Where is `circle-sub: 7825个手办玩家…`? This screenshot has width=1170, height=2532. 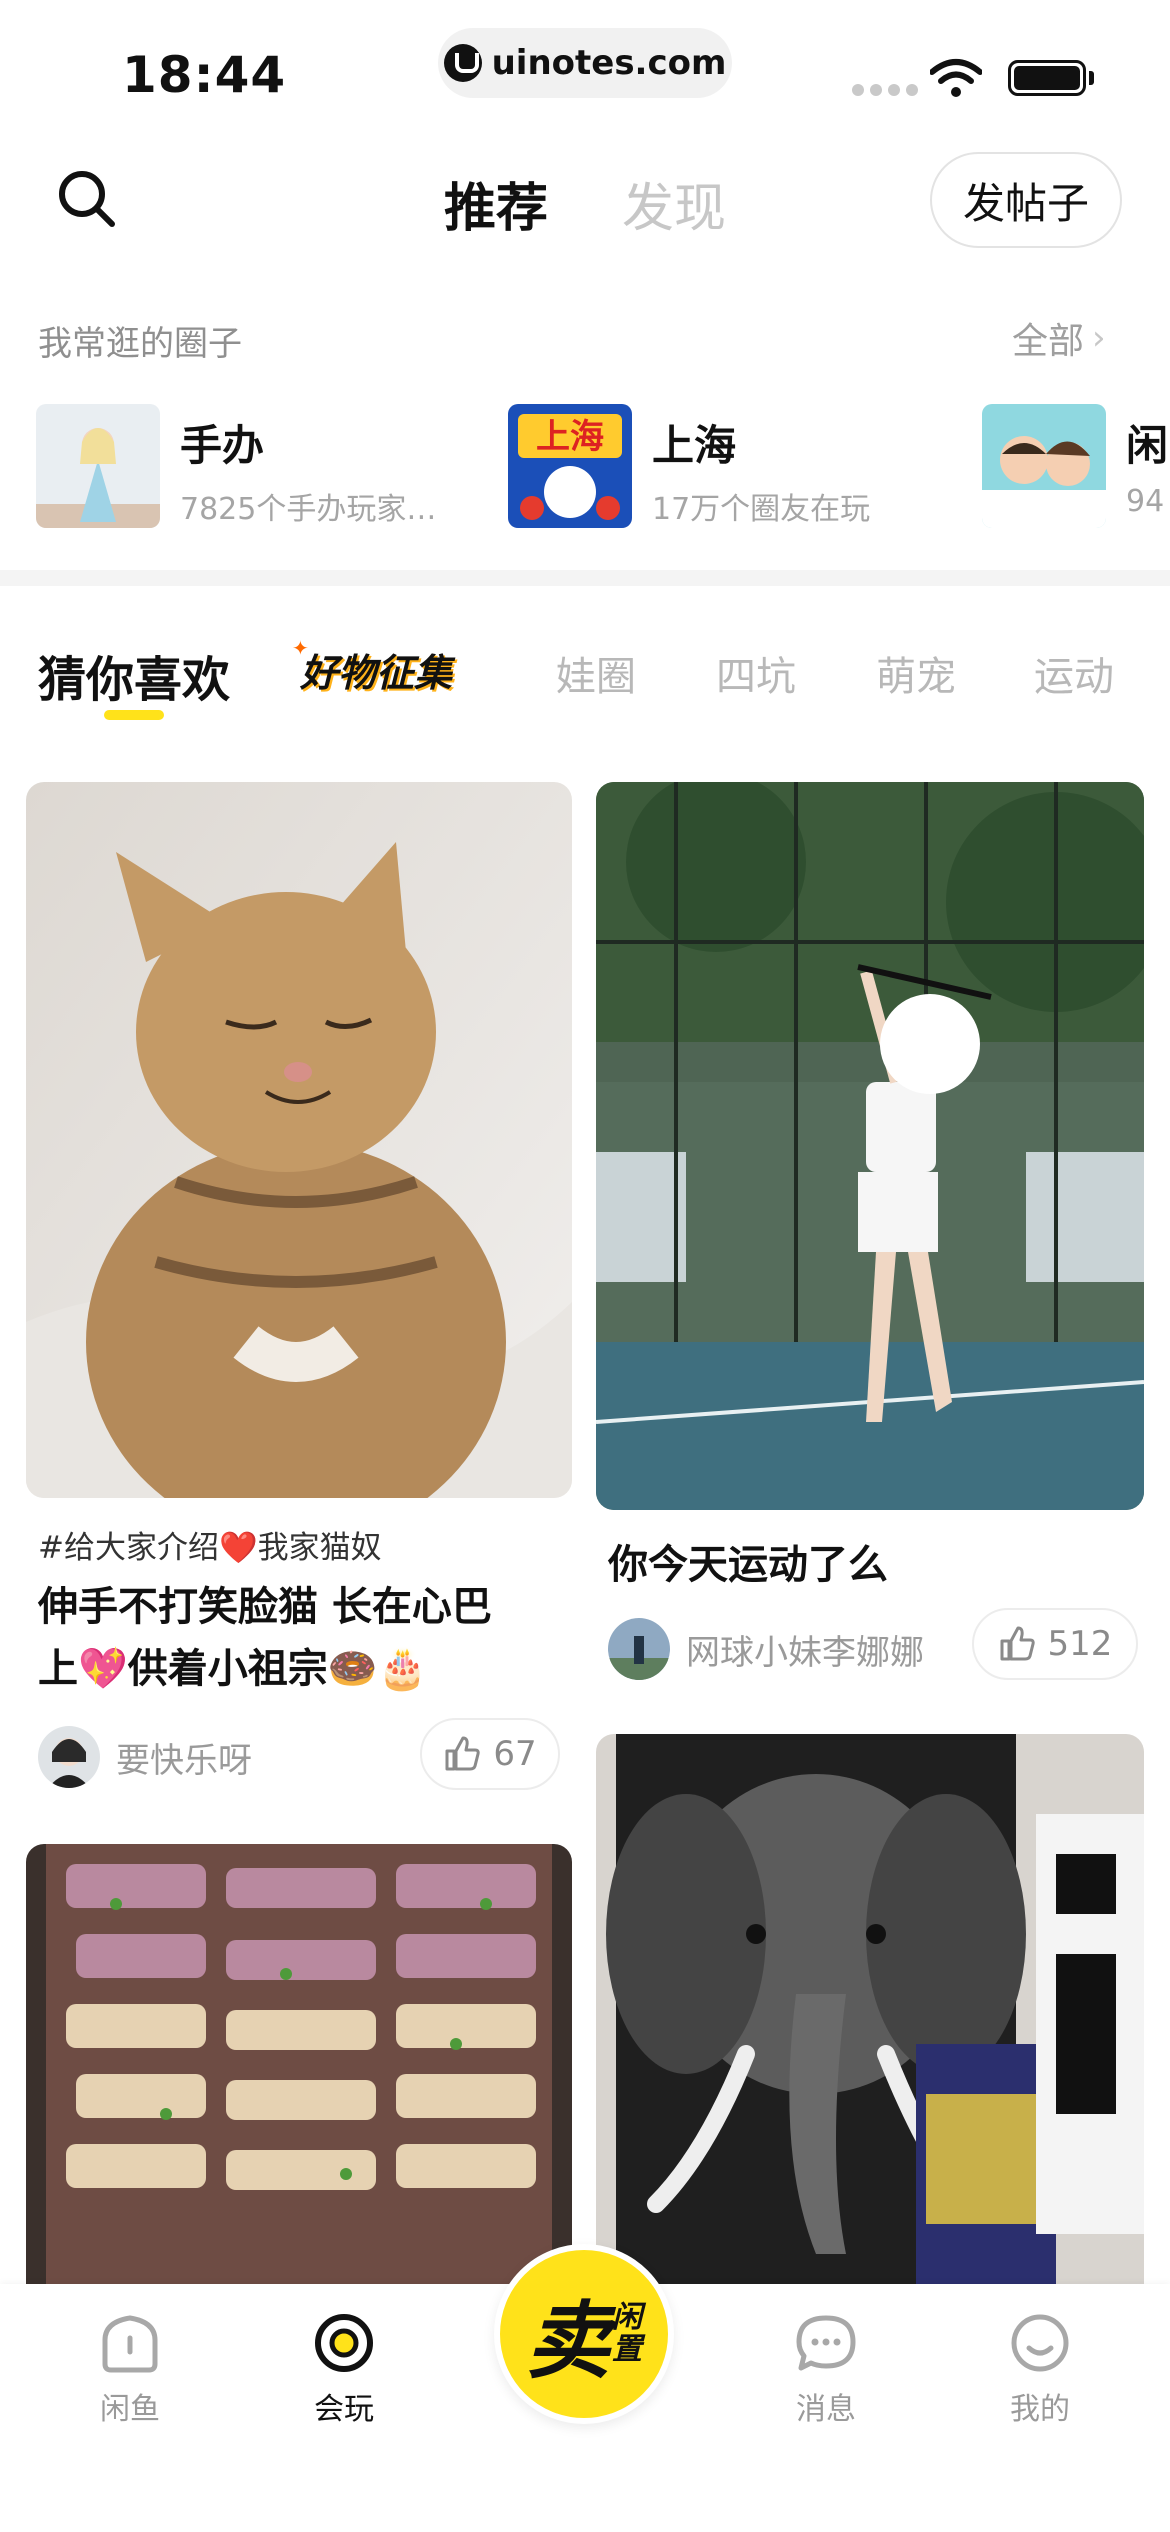 circle-sub: 7825个手办玩家… is located at coordinates (308, 509).